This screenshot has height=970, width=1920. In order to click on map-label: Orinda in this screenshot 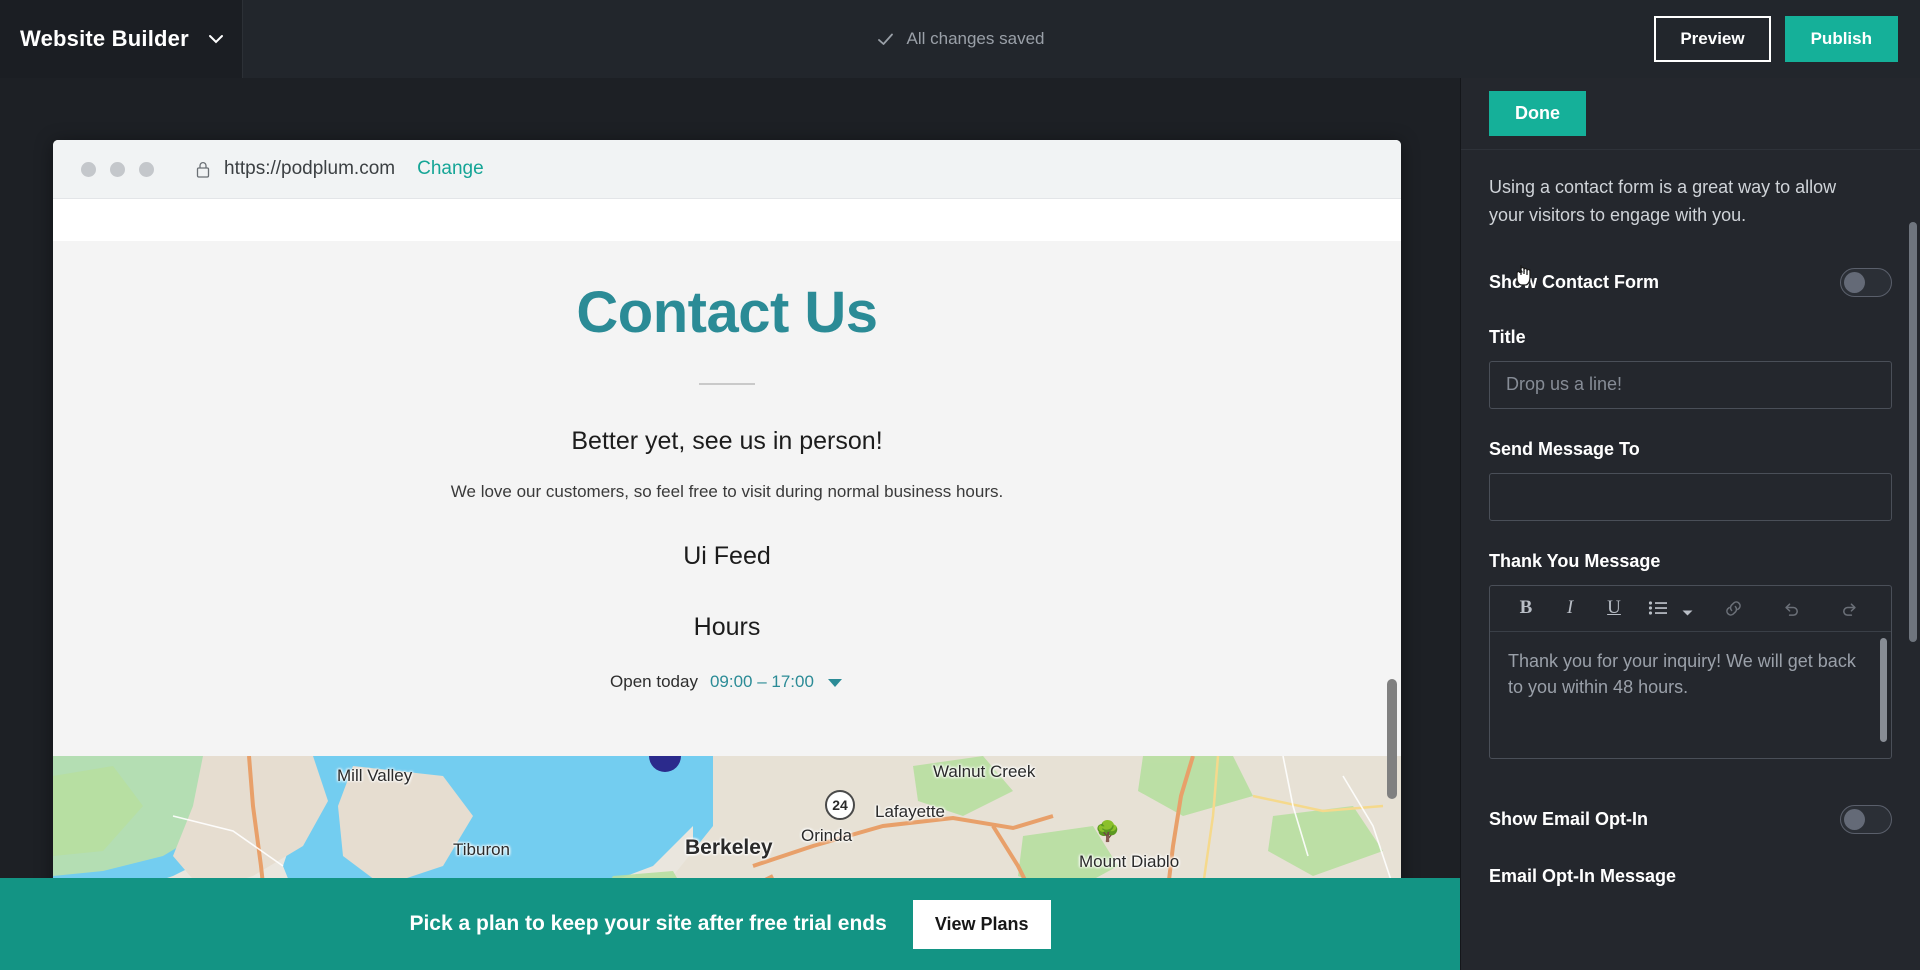, I will do `click(827, 835)`.